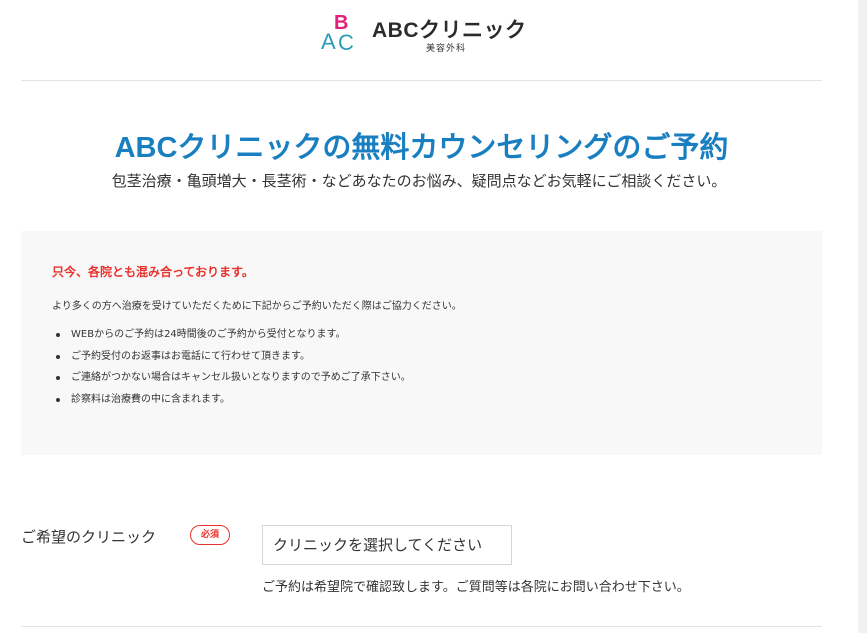 This screenshot has height=633, width=867. I want to click on notice-item: 診察料は治療費の中に含まれます。, so click(231, 403).